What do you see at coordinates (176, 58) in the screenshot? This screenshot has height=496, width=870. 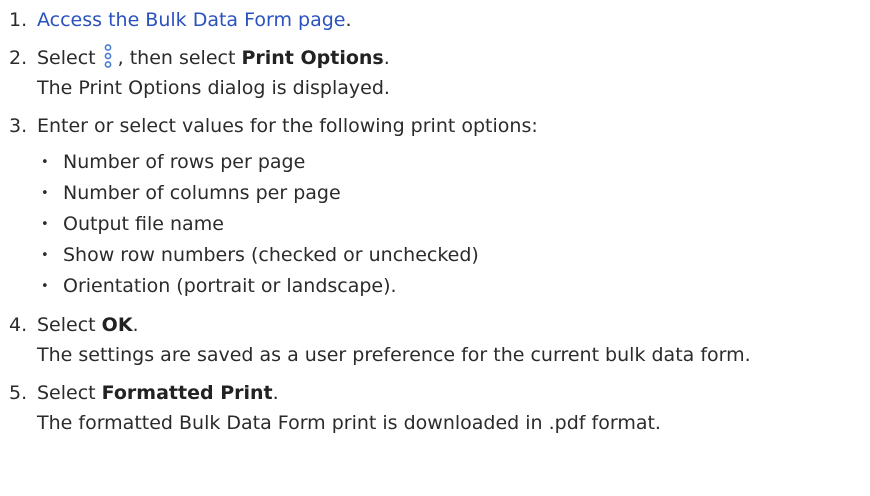 I see `step-text: , then select` at bounding box center [176, 58].